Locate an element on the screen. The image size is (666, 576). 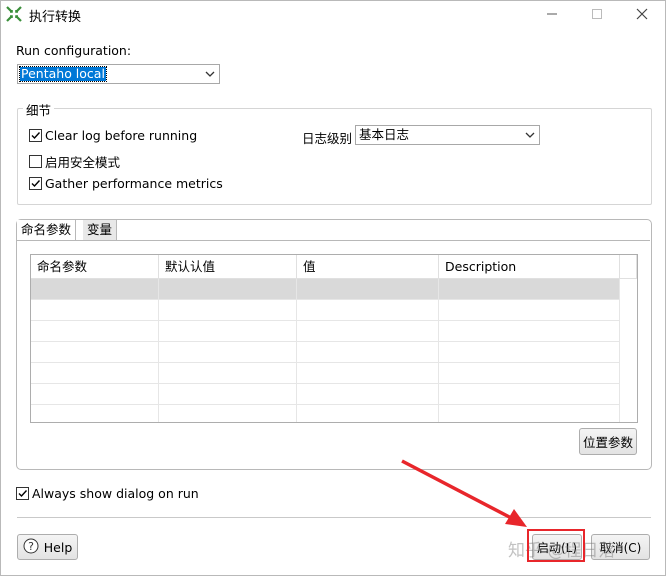
annotation-arrow is located at coordinates (464, 493).